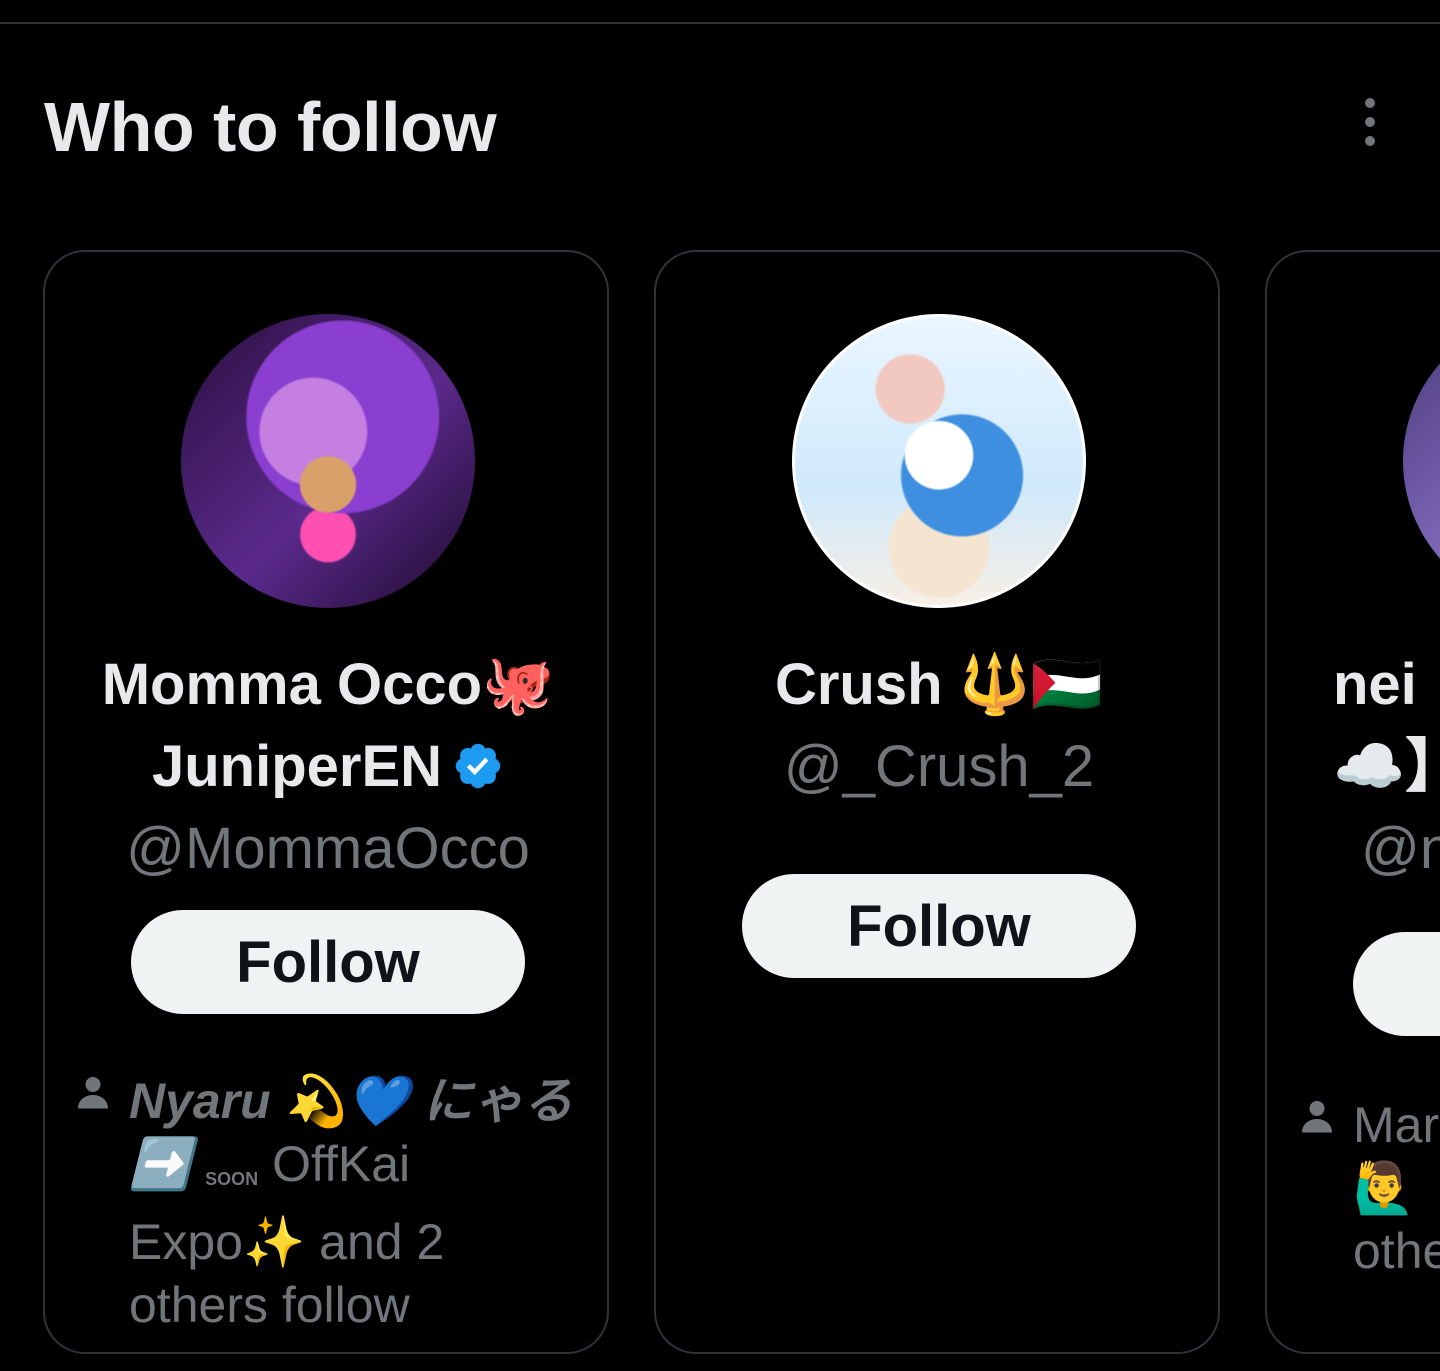 The width and height of the screenshot is (1440, 1371). What do you see at coordinates (1386, 849) in the screenshot?
I see `user-handle: @n` at bounding box center [1386, 849].